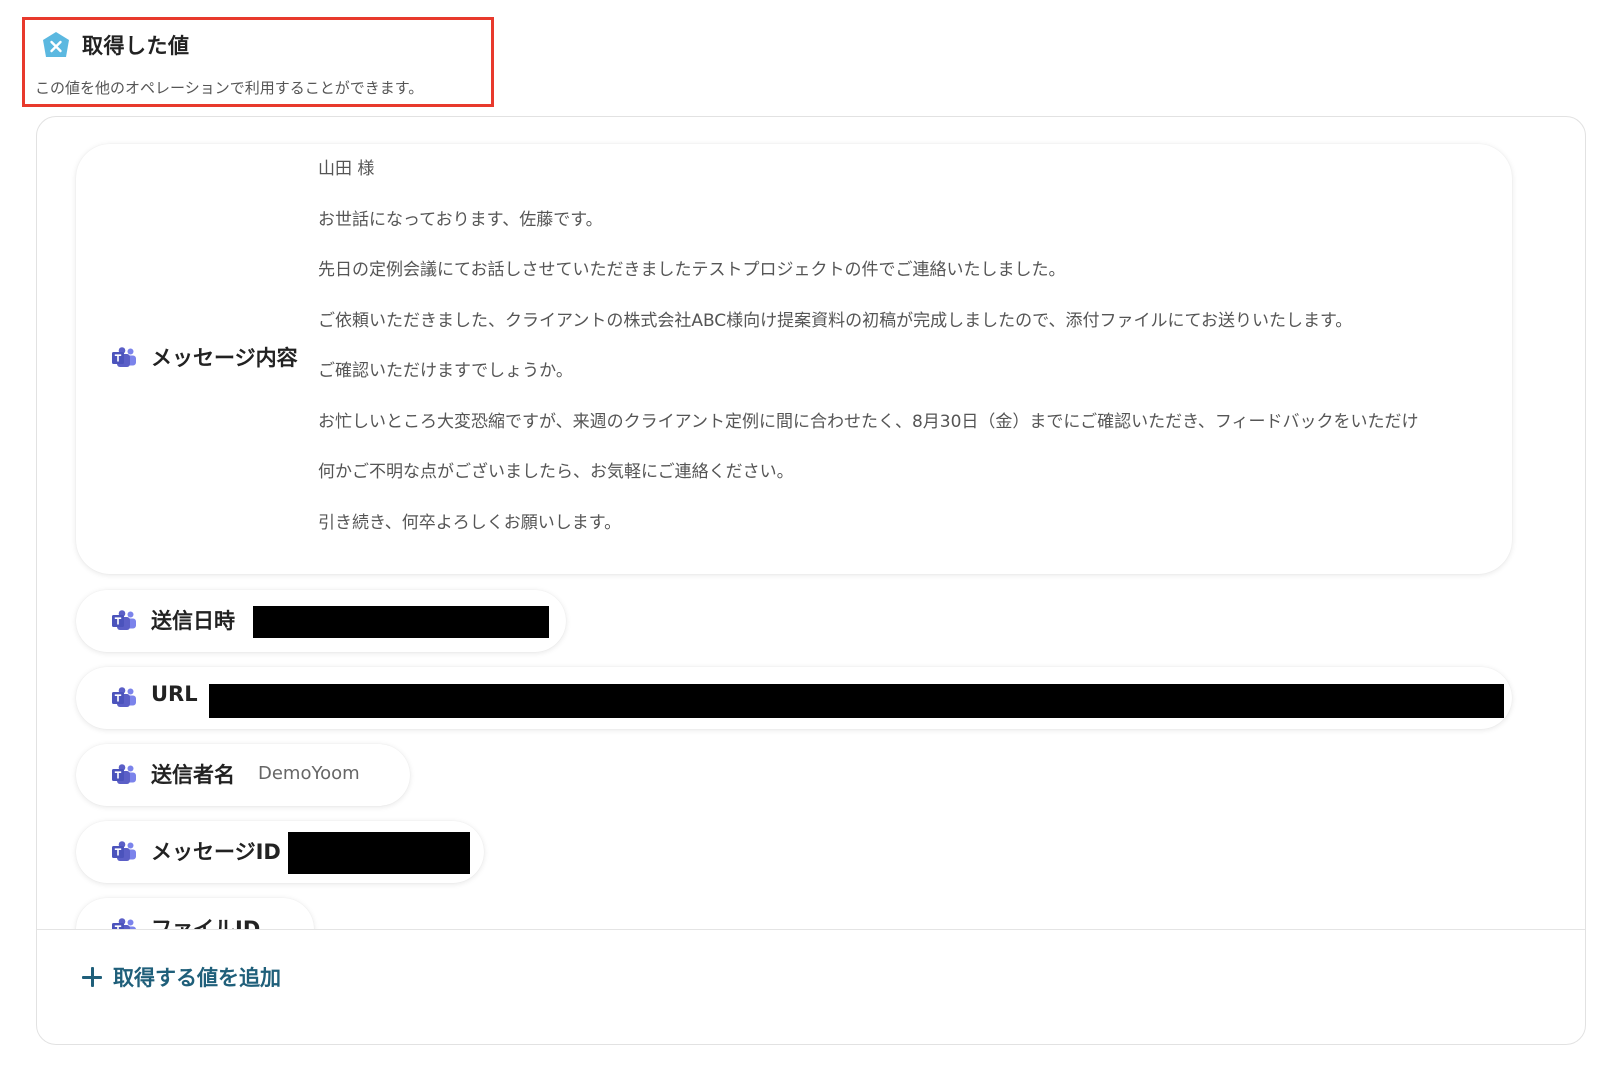  I want to click on field-card-message-id: メッセージID, so click(280, 852).